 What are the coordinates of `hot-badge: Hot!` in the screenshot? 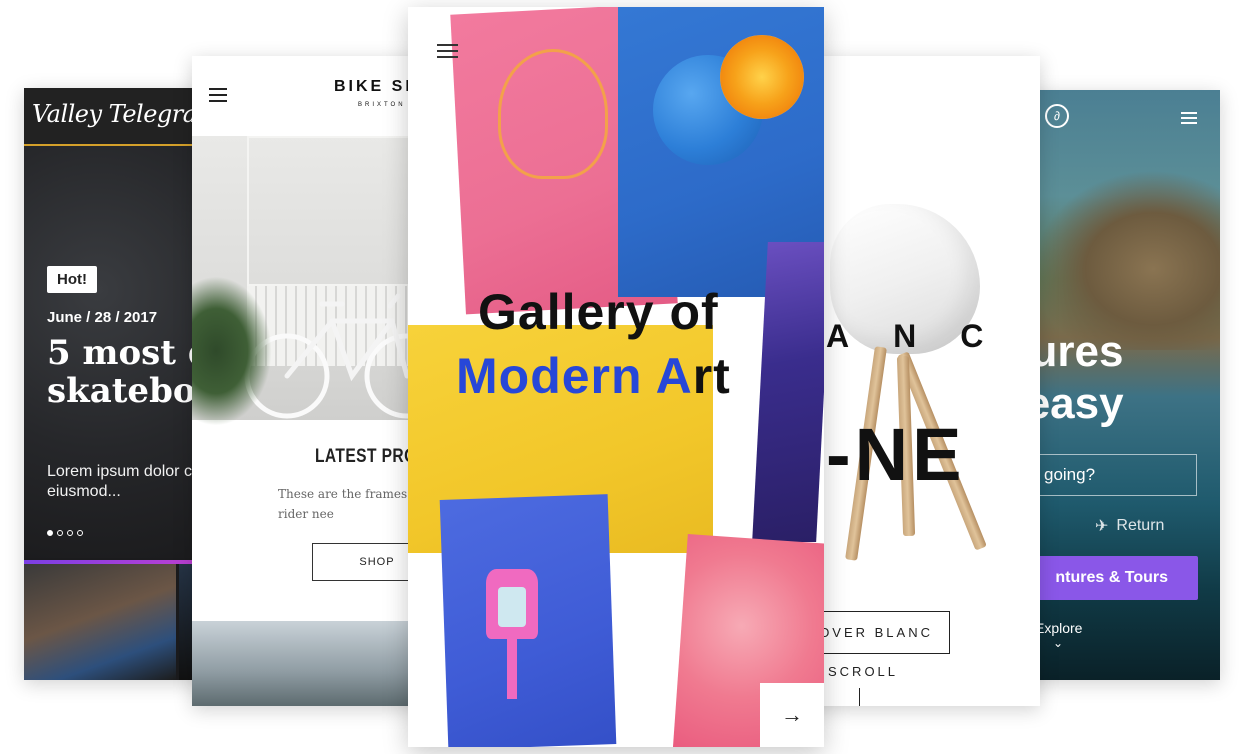 It's located at (72, 279).